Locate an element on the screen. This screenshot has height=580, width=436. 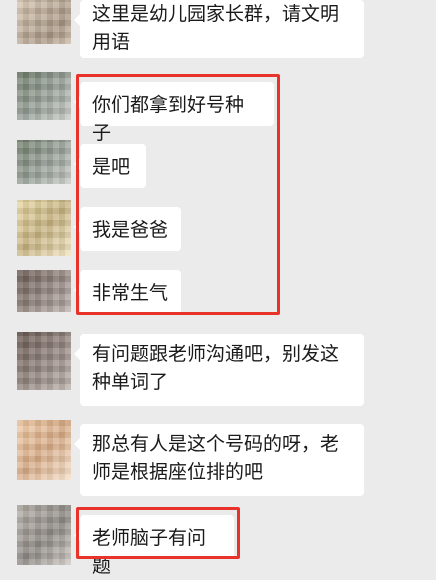
message-text: 这里是幼儿园家长群，请文明用语 is located at coordinates (216, 28).